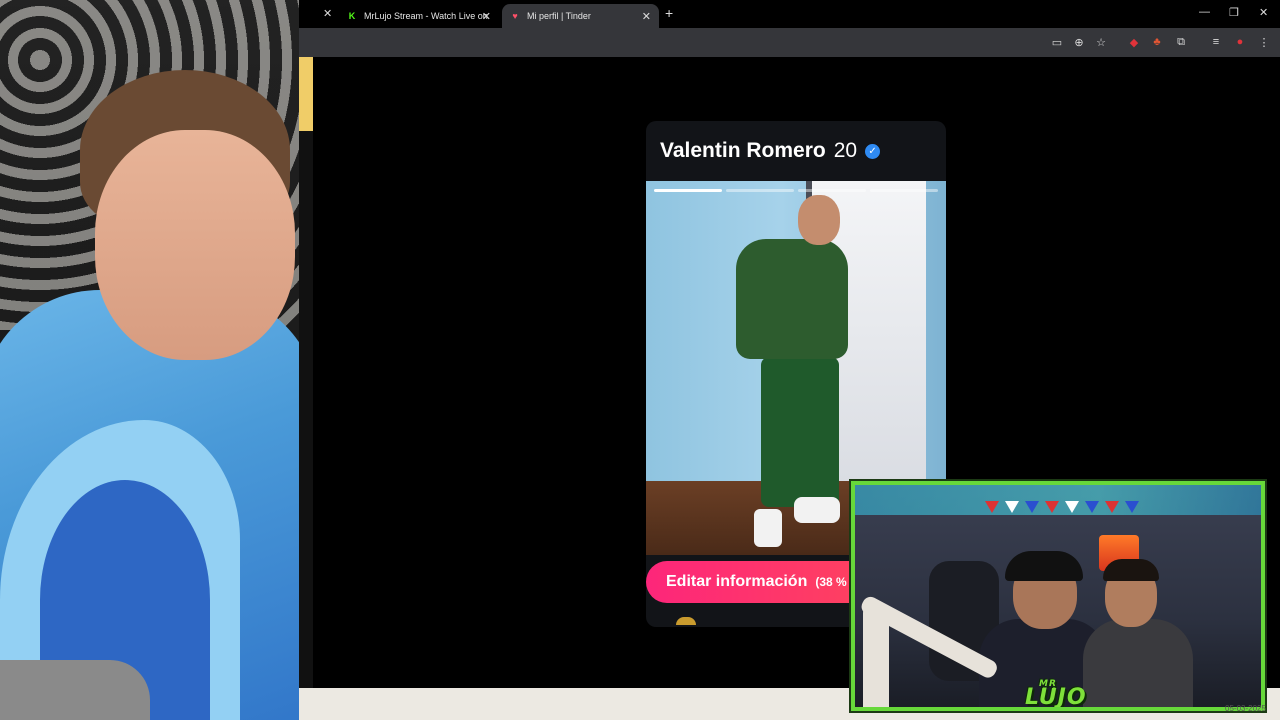 The height and width of the screenshot is (720, 1280). I want to click on tab-tinder-profile: ♥ Mi perfil | Tinder ✕, so click(580, 16).